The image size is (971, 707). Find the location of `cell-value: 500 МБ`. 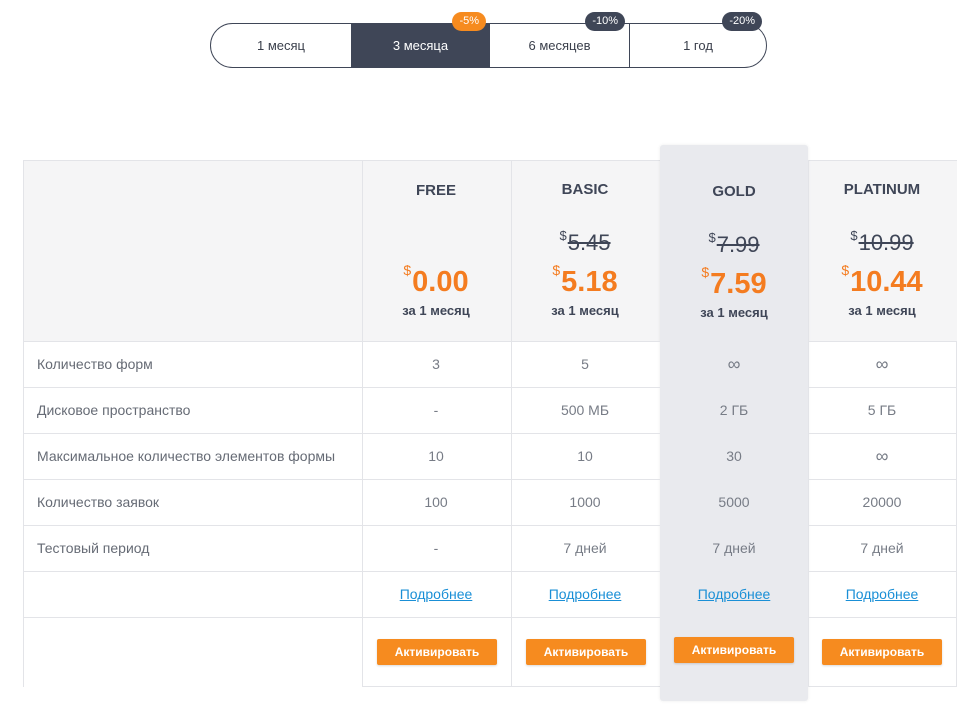

cell-value: 500 МБ is located at coordinates (585, 410).